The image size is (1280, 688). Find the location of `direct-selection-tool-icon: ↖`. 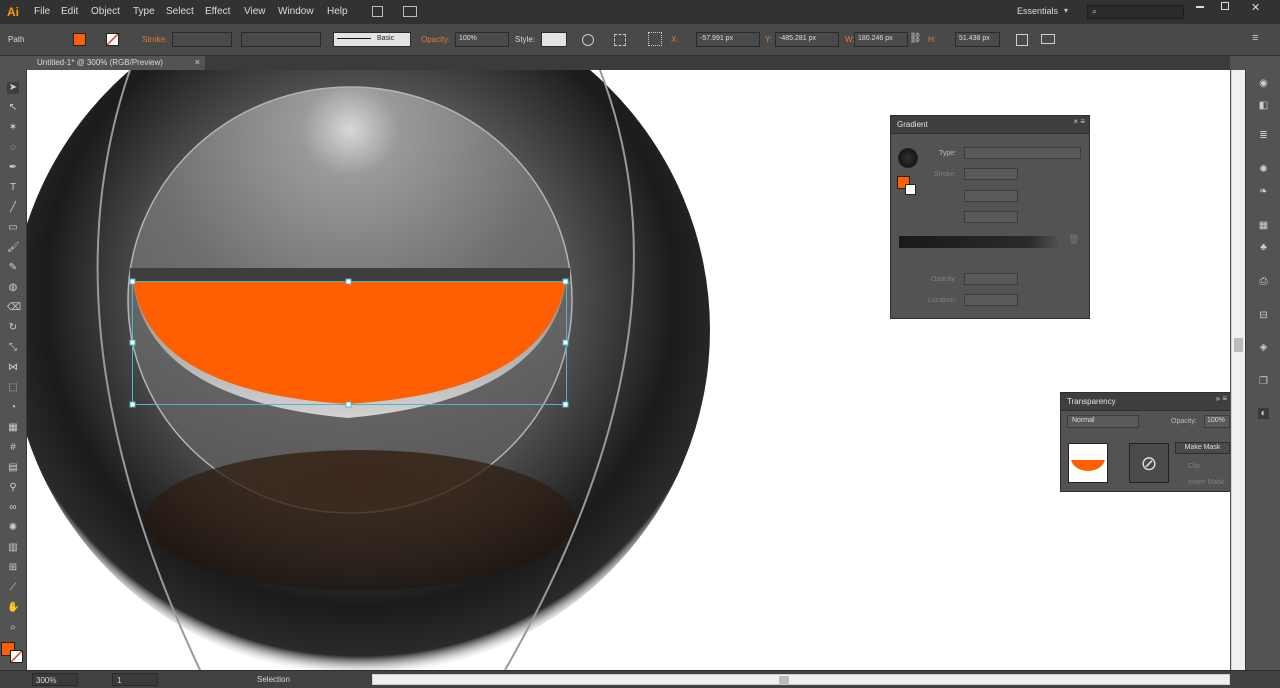

direct-selection-tool-icon: ↖ is located at coordinates (13, 108).